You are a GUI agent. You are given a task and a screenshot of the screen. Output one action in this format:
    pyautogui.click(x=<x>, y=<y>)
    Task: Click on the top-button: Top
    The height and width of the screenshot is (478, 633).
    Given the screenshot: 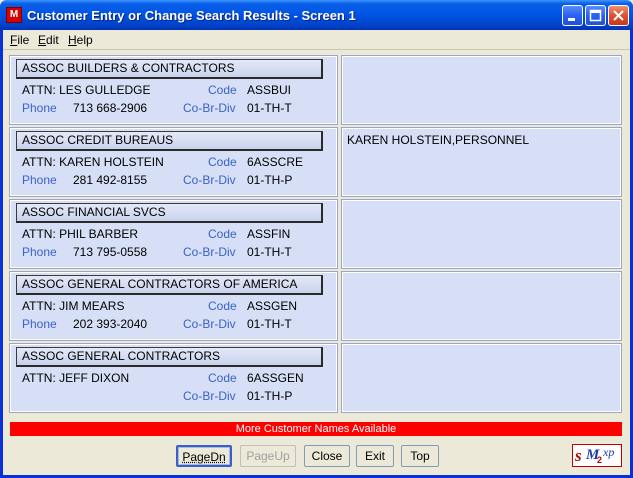 What is the action you would take?
    pyautogui.click(x=420, y=456)
    